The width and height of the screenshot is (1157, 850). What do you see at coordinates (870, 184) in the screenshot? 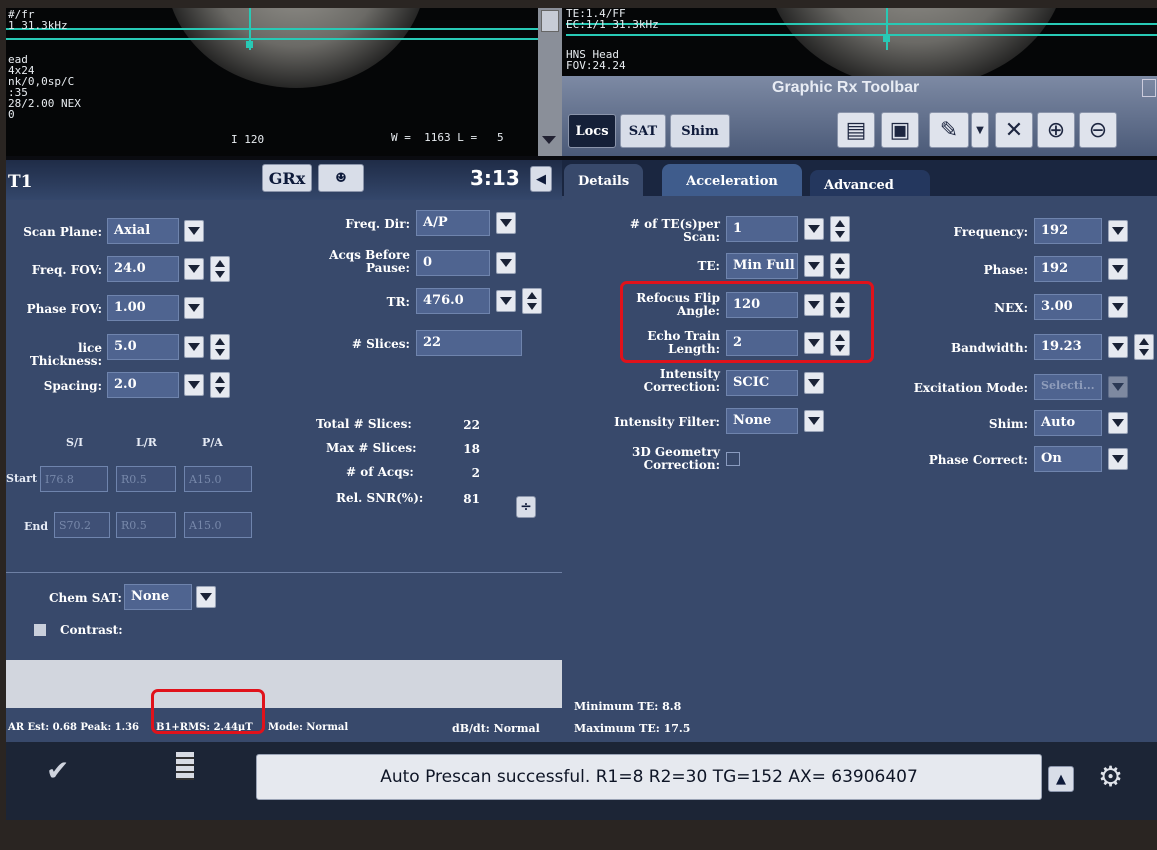
I see `tab-advanced: Advanced` at bounding box center [870, 184].